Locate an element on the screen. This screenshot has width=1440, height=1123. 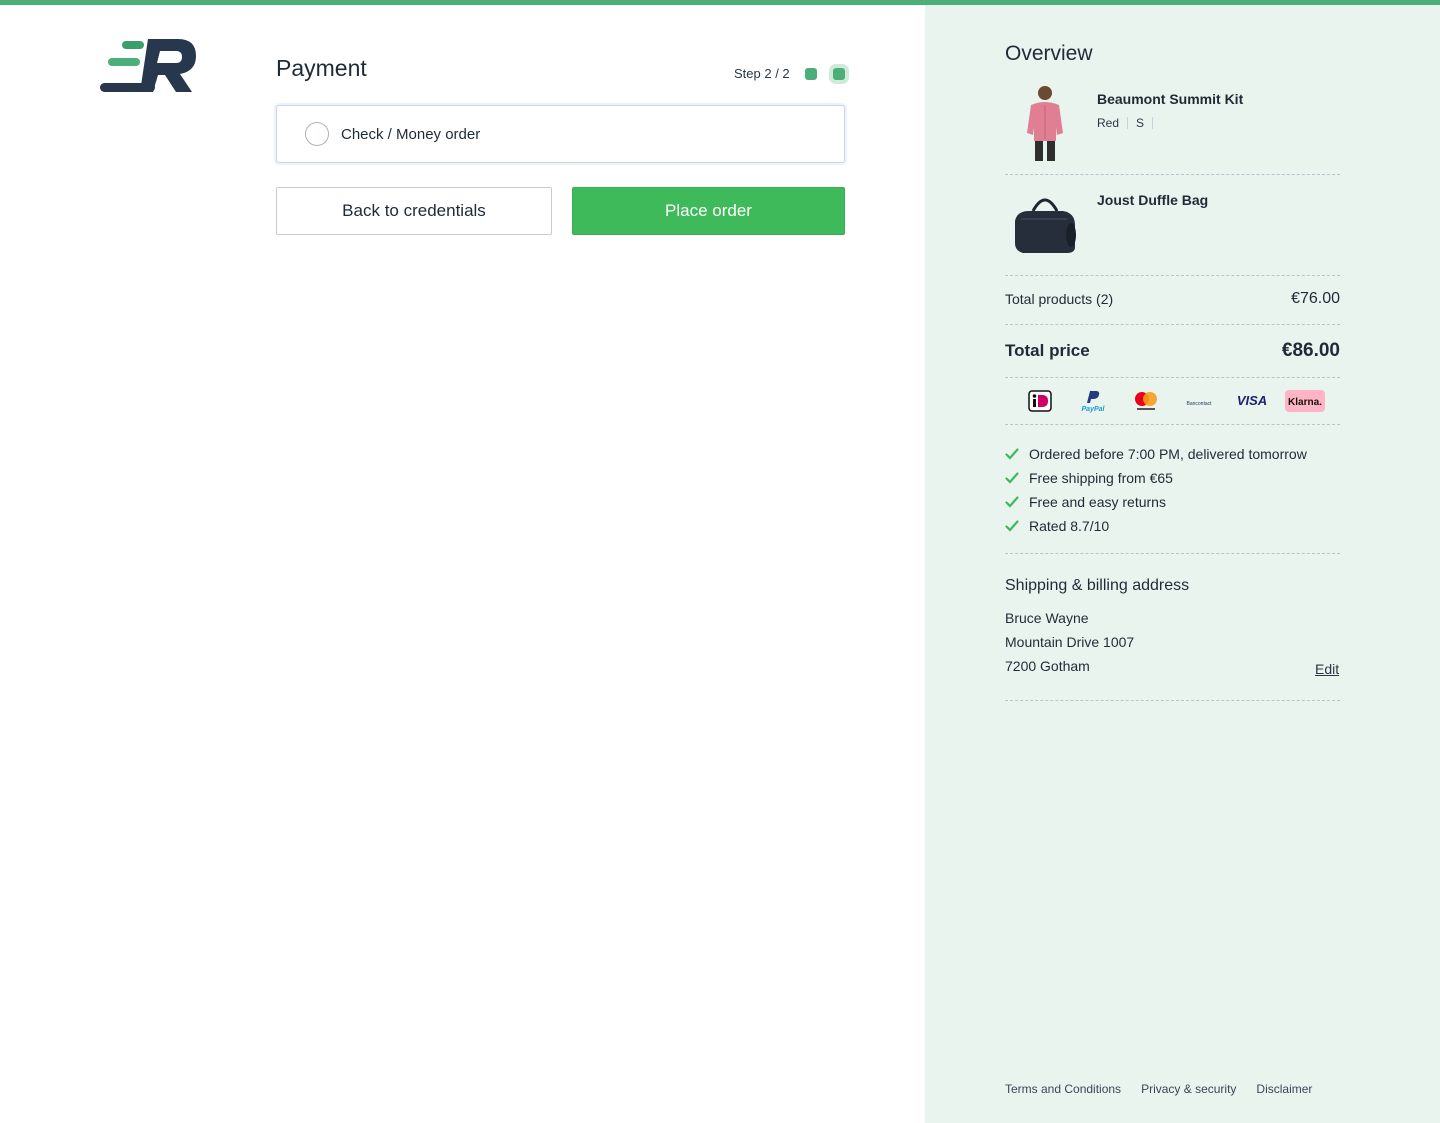
jacket-man-image is located at coordinates (1045, 123).